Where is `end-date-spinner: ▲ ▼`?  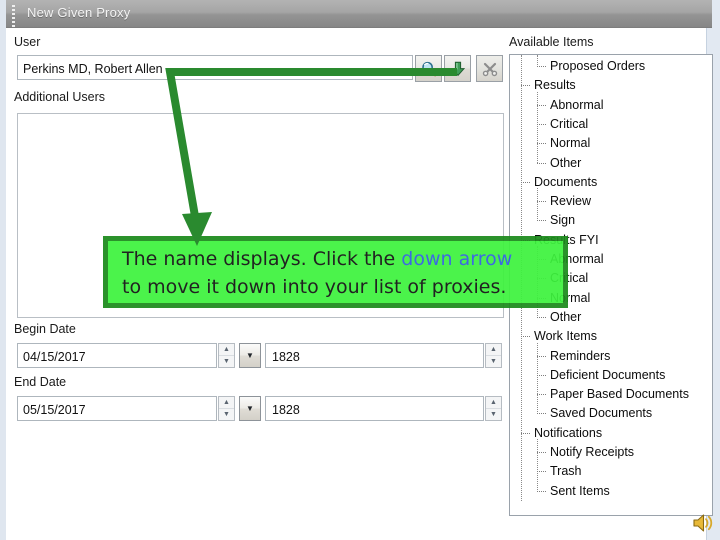
end-date-spinner: ▲ ▼ is located at coordinates (226, 408).